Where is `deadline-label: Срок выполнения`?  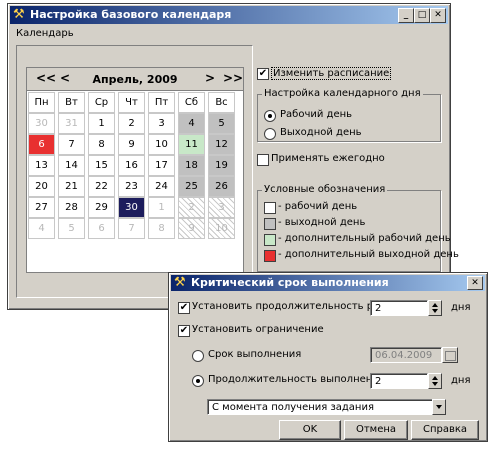 deadline-label: Срок выполнения is located at coordinates (255, 354).